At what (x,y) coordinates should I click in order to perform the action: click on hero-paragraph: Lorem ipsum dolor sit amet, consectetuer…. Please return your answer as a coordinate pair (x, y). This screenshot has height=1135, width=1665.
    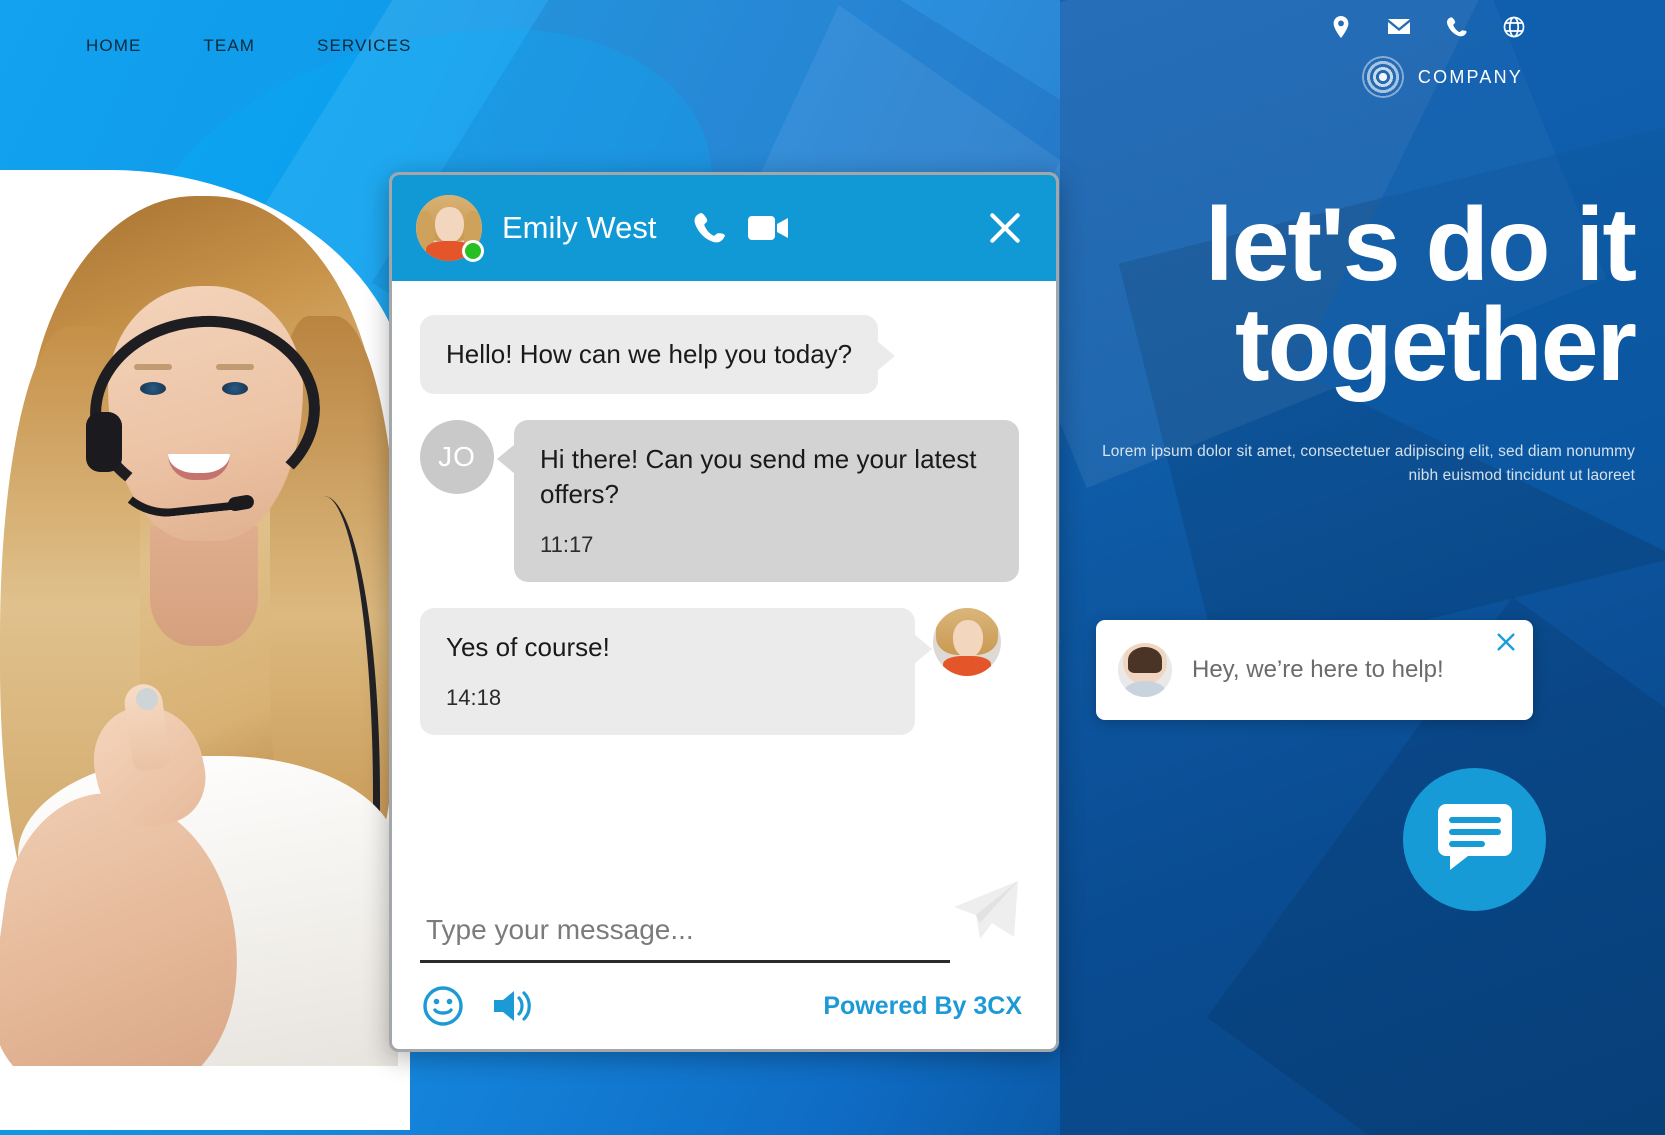
    Looking at the image, I should click on (1368, 463).